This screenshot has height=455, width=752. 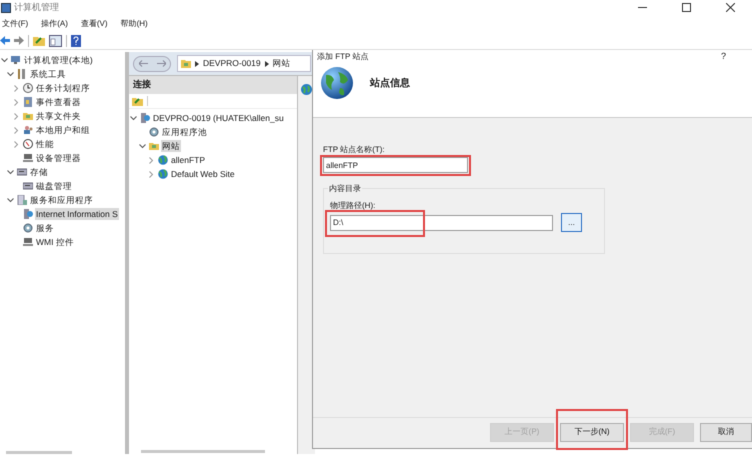 I want to click on tree-item: 服务和应用程序, so click(x=61, y=200).